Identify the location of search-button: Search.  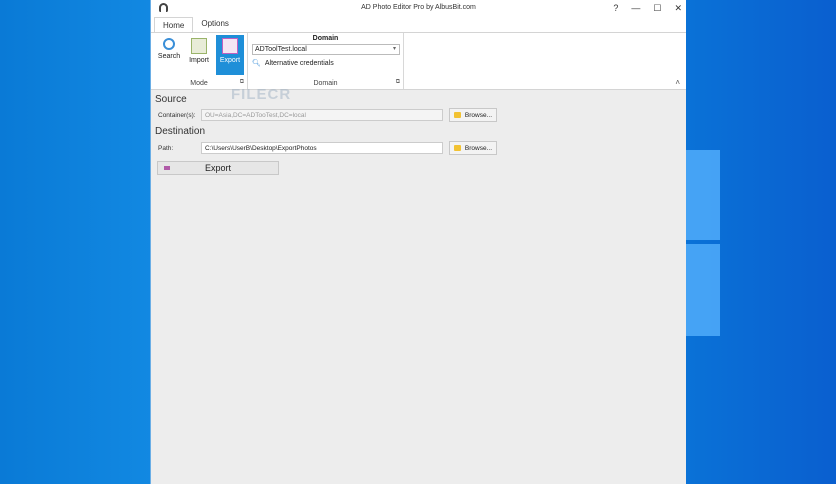
(169, 54).